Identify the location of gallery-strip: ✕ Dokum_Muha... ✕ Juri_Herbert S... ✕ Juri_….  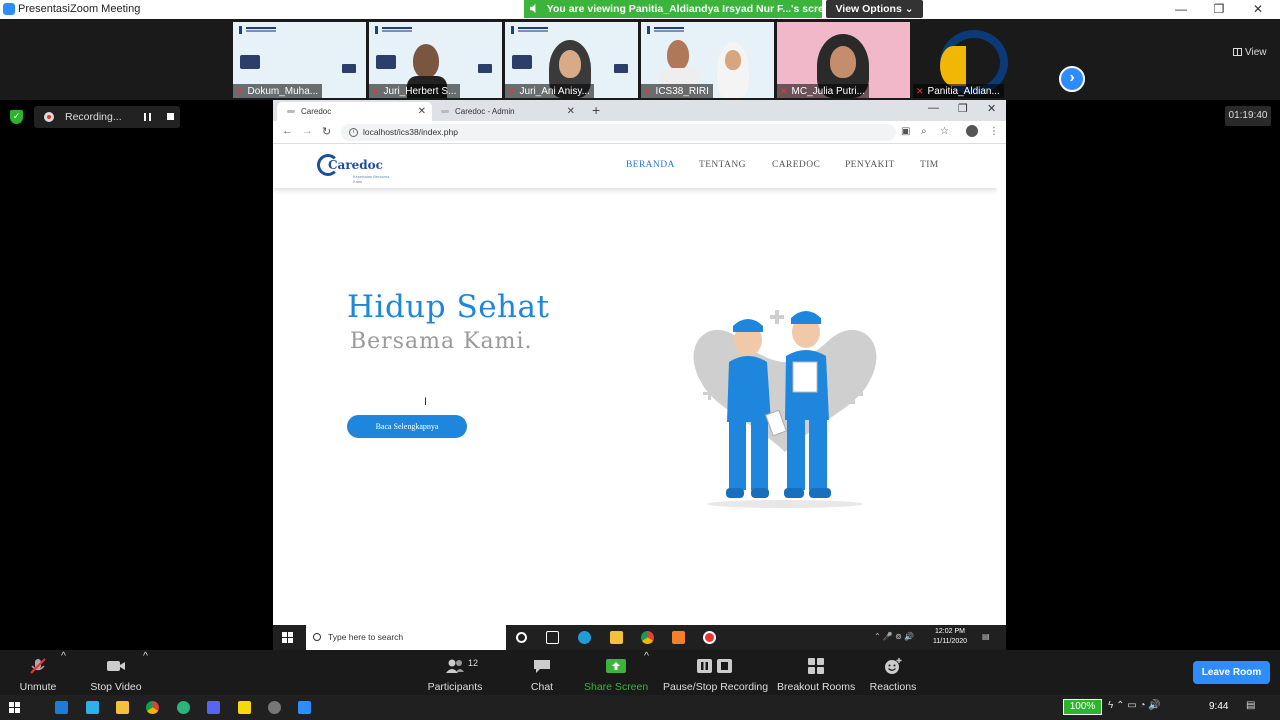
(640, 59).